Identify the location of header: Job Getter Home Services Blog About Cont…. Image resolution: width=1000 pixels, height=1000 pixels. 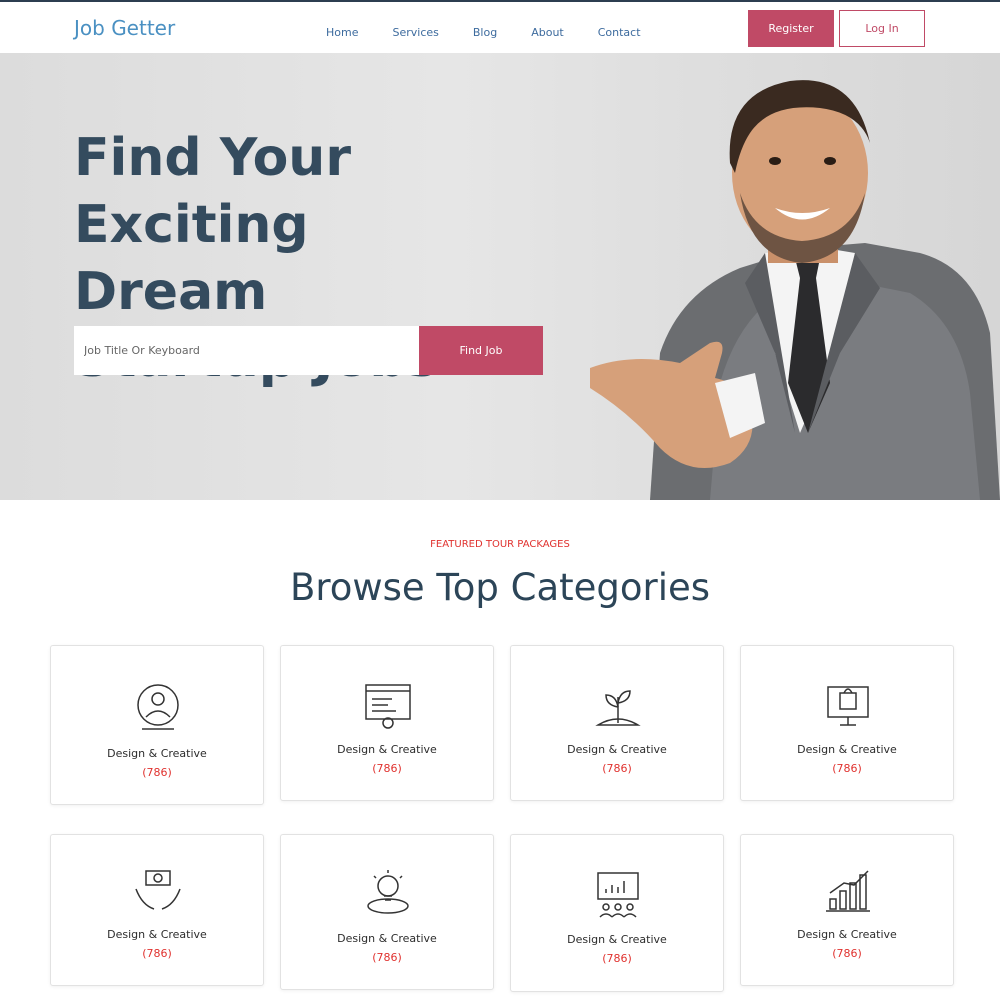
(500, 26).